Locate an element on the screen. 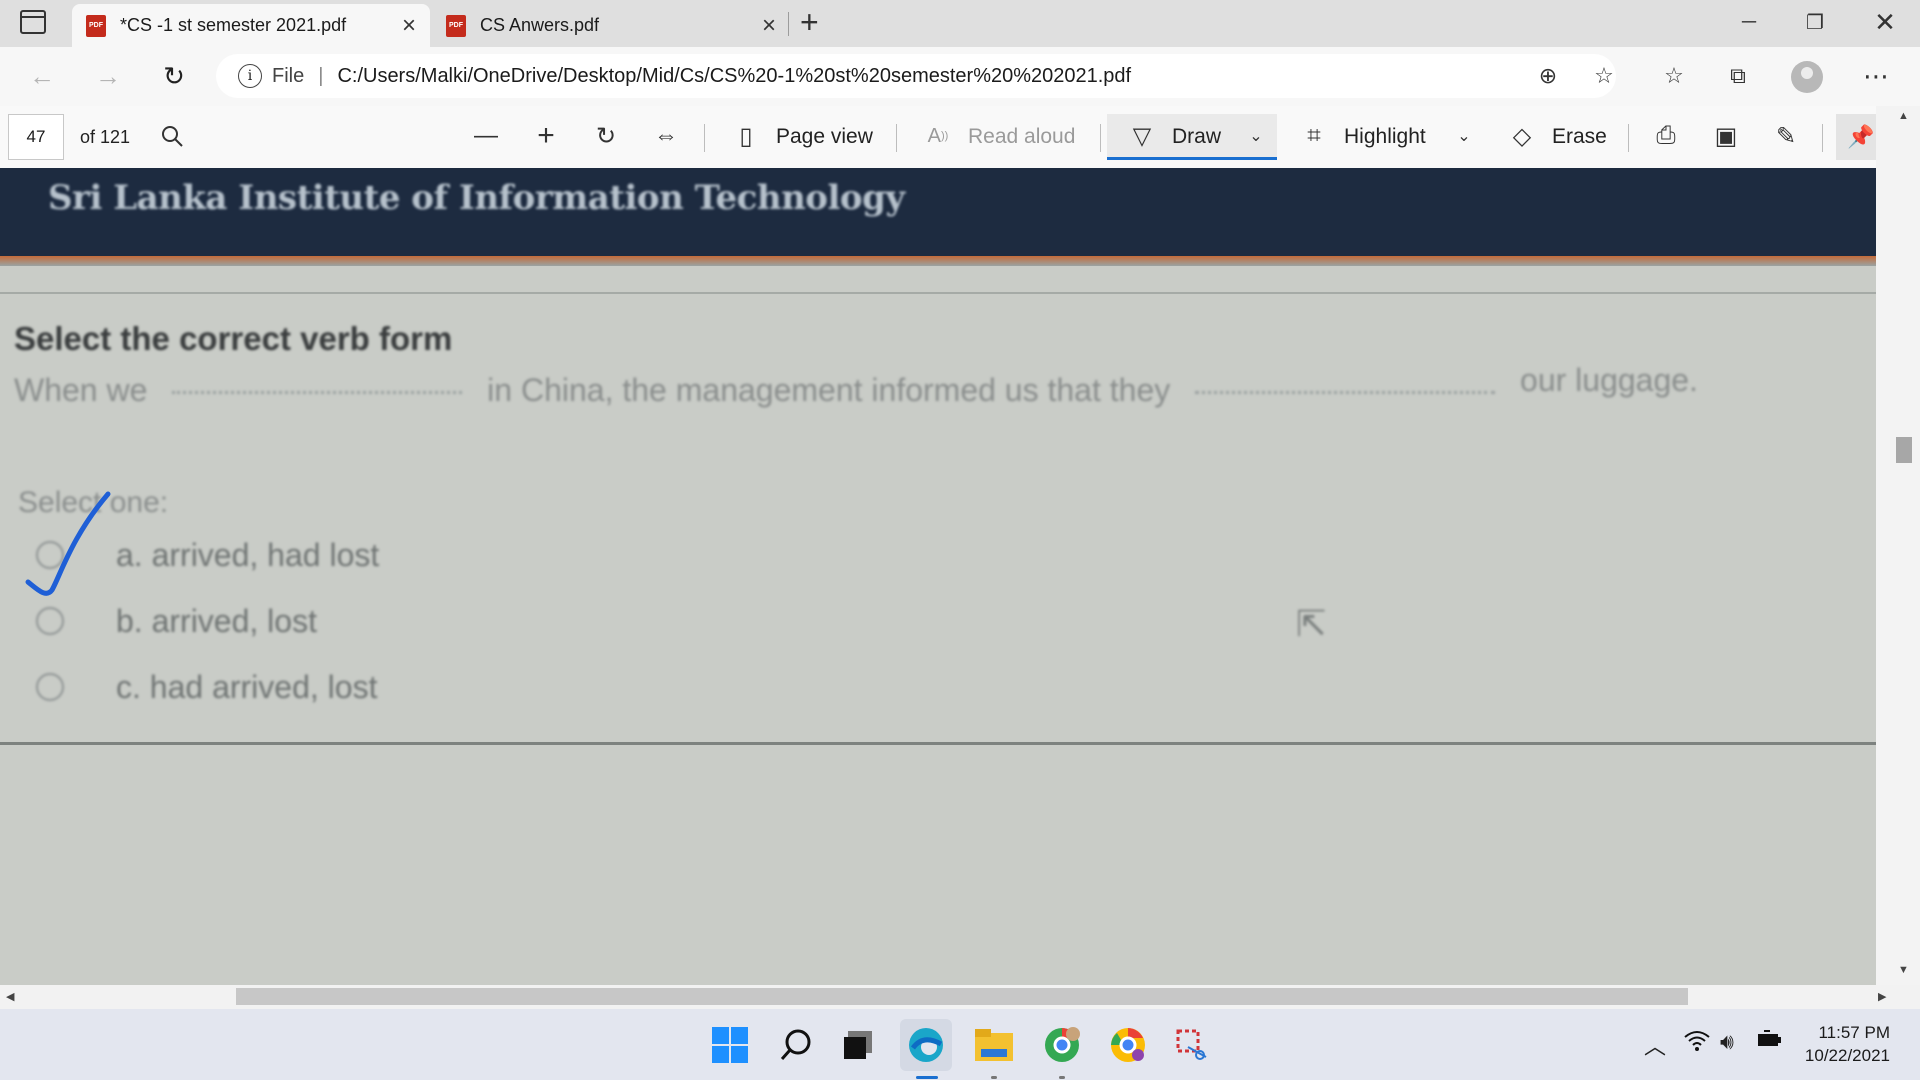 The image size is (1920, 1080). page-view-button: Page view is located at coordinates (824, 137).